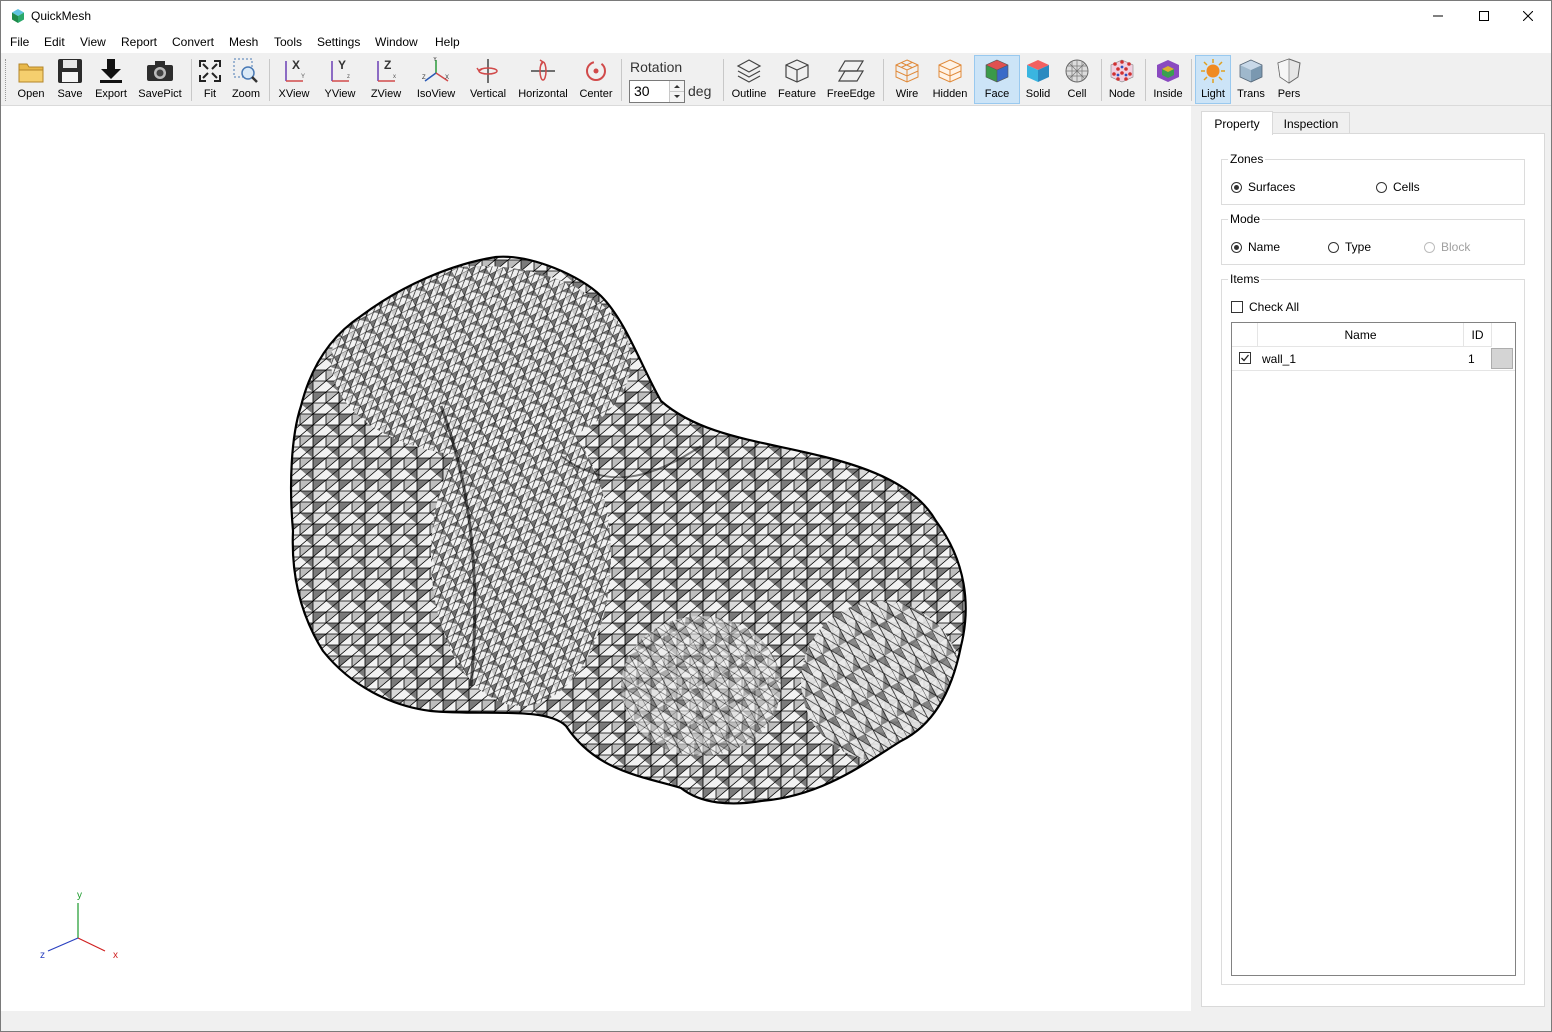 The height and width of the screenshot is (1032, 1552). I want to click on wire-button: Wire, so click(907, 79).